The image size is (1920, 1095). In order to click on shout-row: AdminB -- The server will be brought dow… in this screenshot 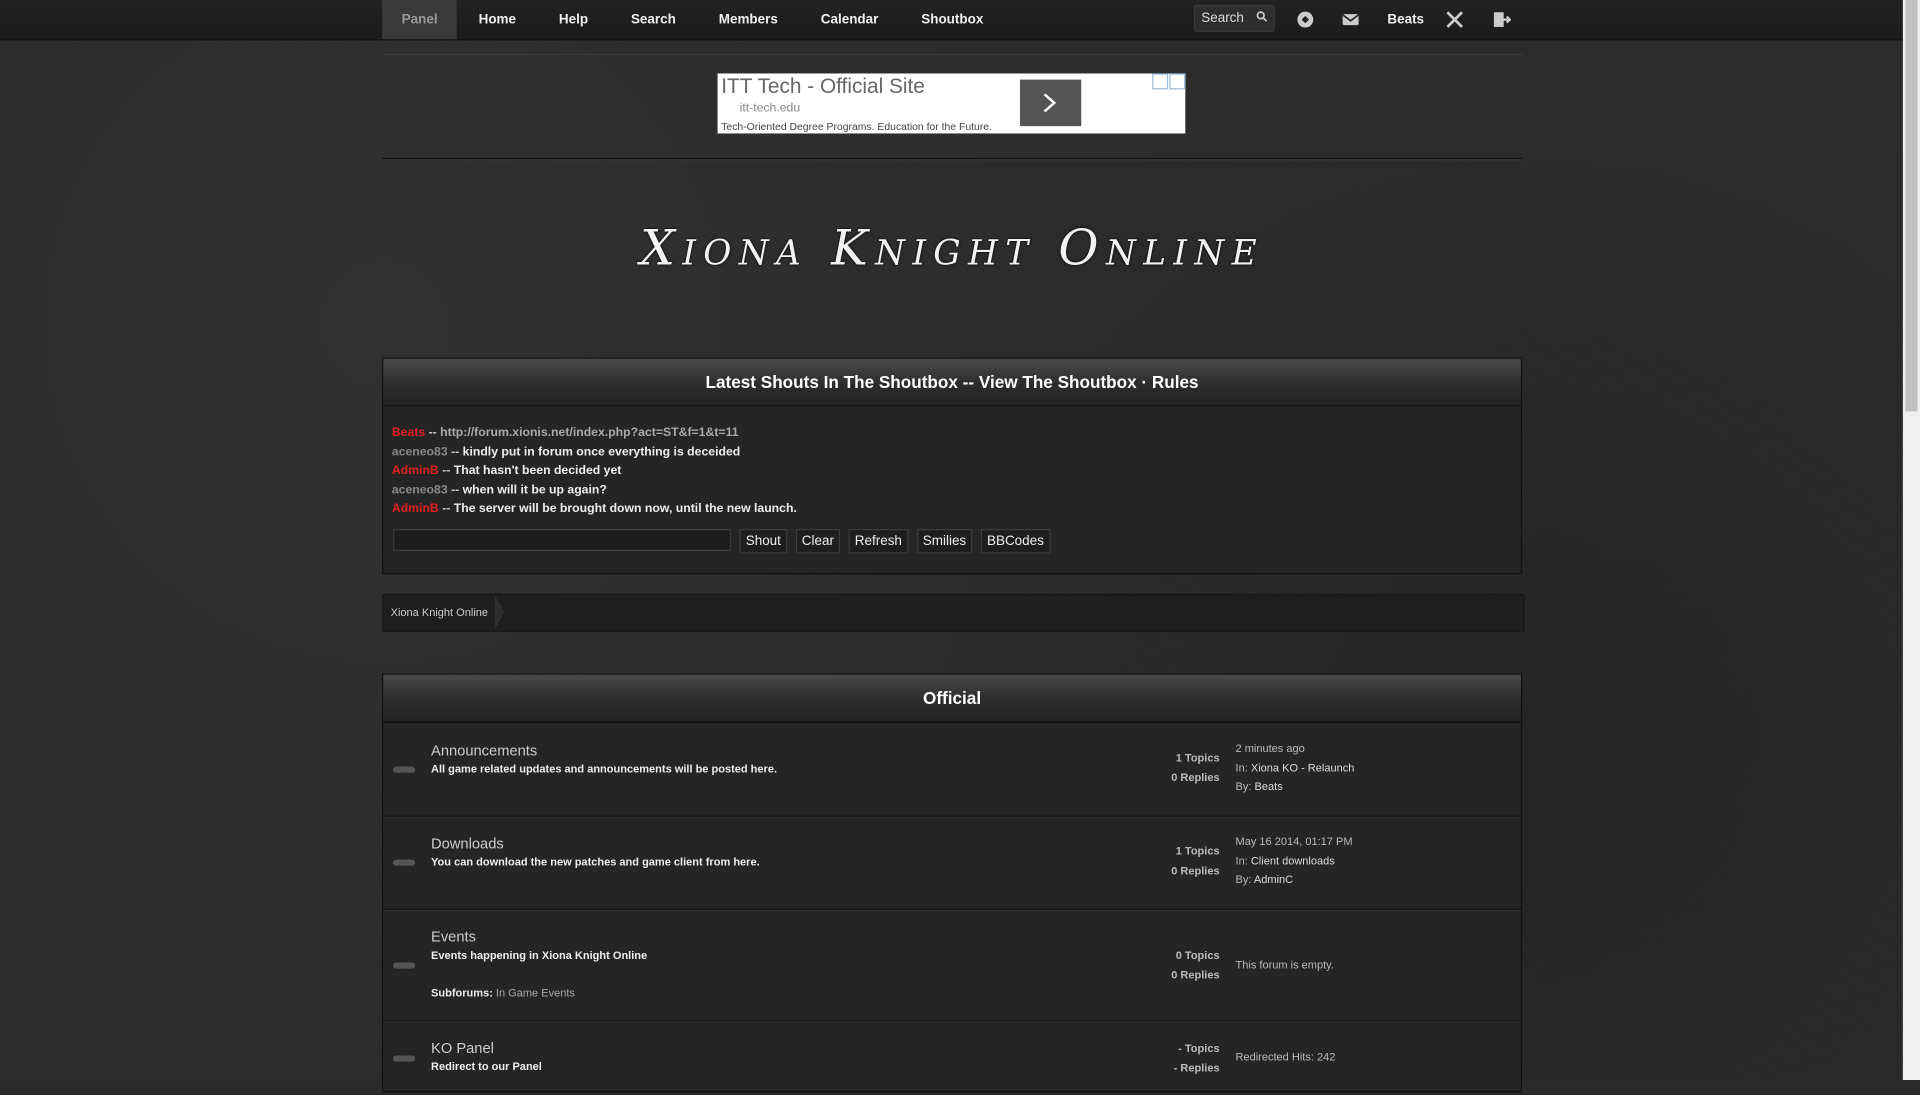, I will do `click(956, 509)`.